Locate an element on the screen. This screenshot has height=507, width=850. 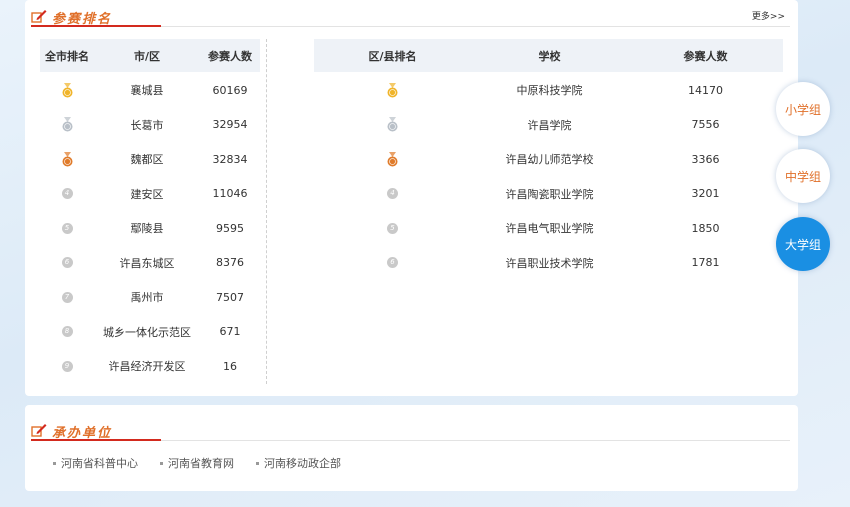
city-name: 长葛市 is located at coordinates (147, 125).